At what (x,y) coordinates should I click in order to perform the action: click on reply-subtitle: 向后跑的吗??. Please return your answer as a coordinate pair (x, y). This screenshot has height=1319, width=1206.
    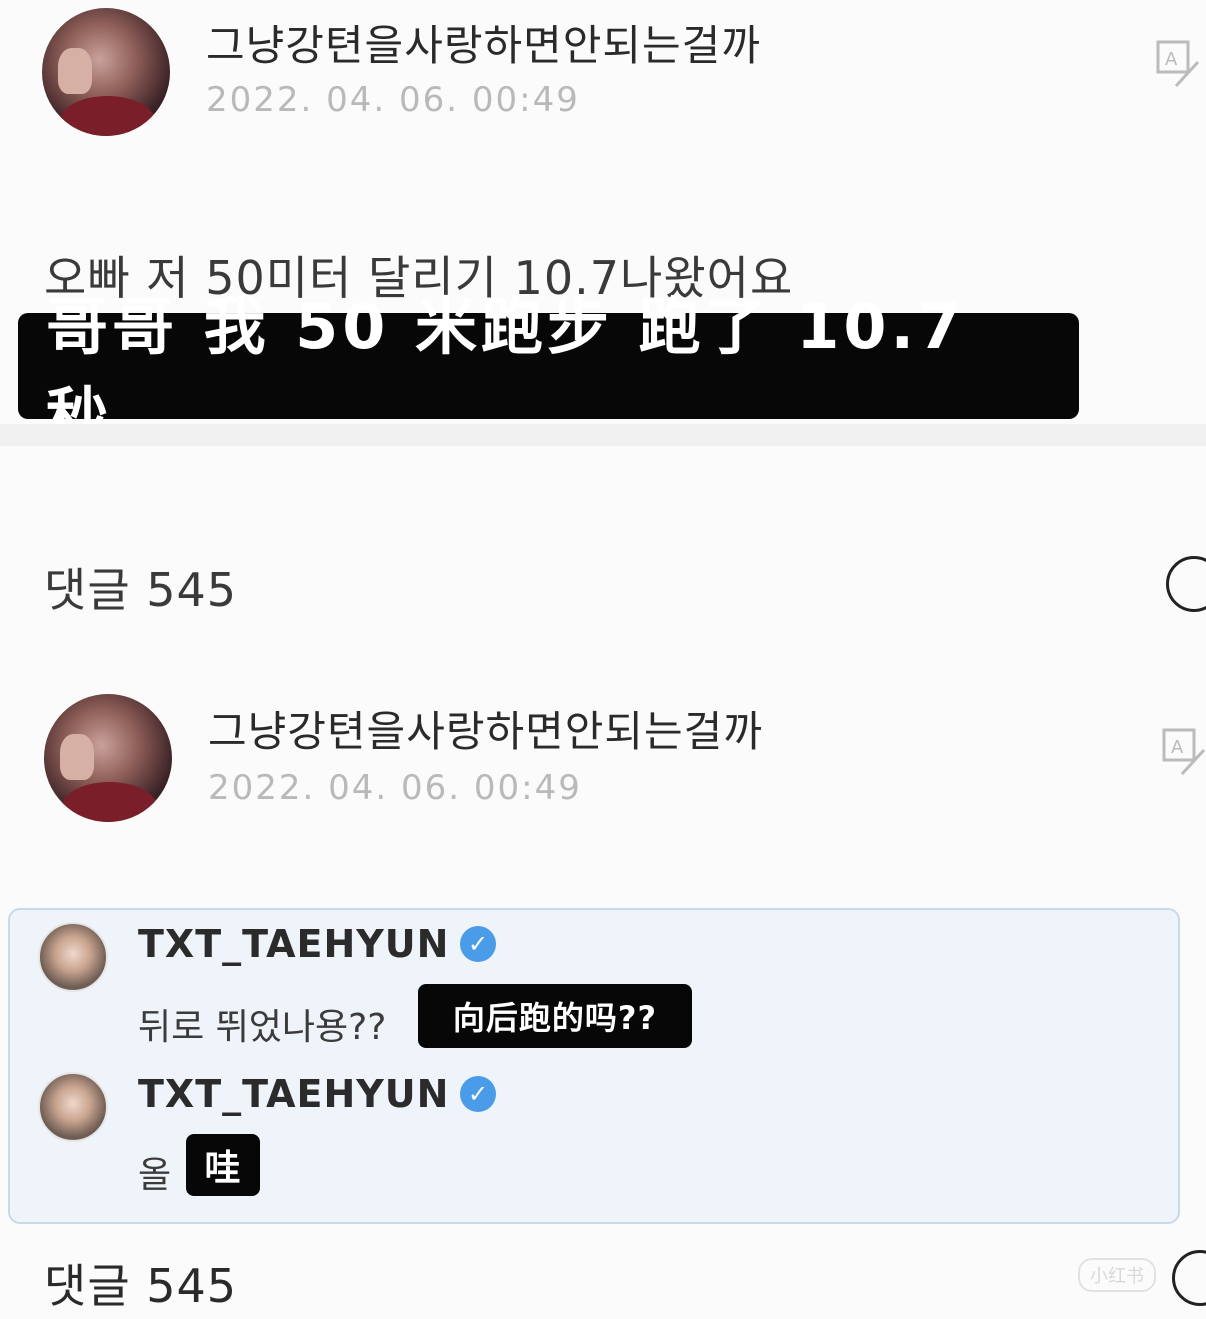
    Looking at the image, I should click on (555, 1016).